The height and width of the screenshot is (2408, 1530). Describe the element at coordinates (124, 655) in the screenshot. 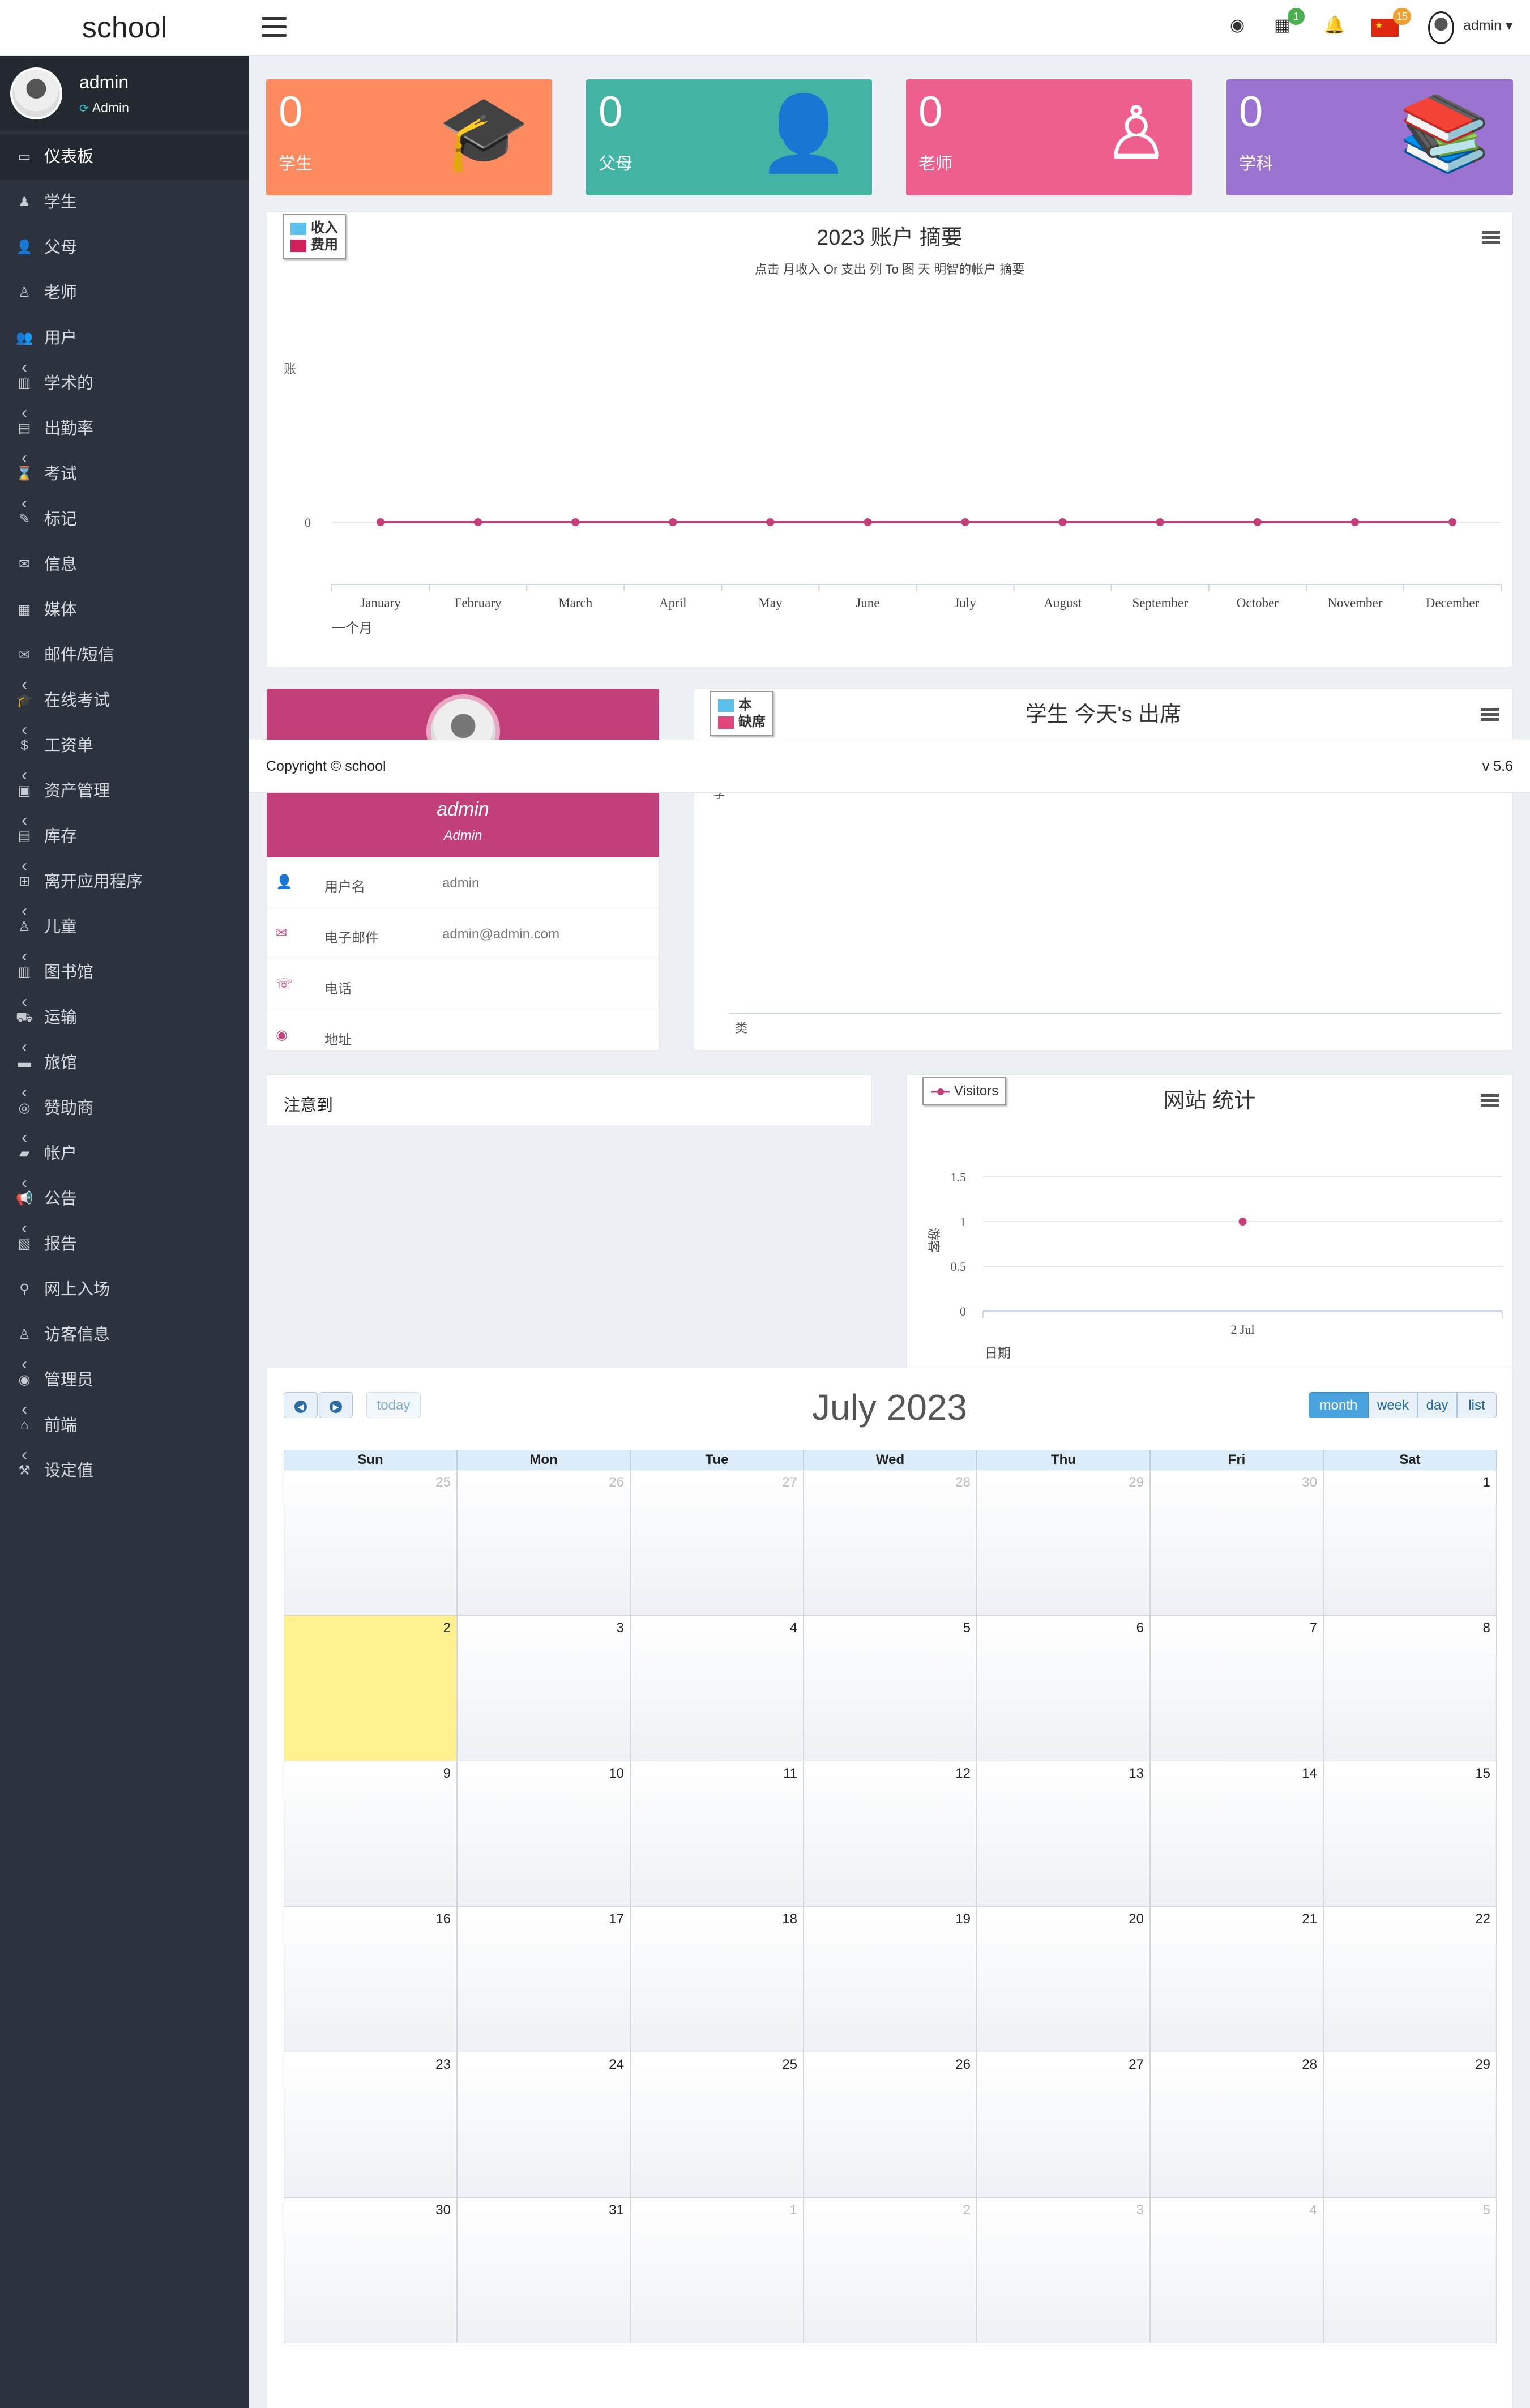

I see `sidebar-item-11: ✉ 邮件/短信` at that location.